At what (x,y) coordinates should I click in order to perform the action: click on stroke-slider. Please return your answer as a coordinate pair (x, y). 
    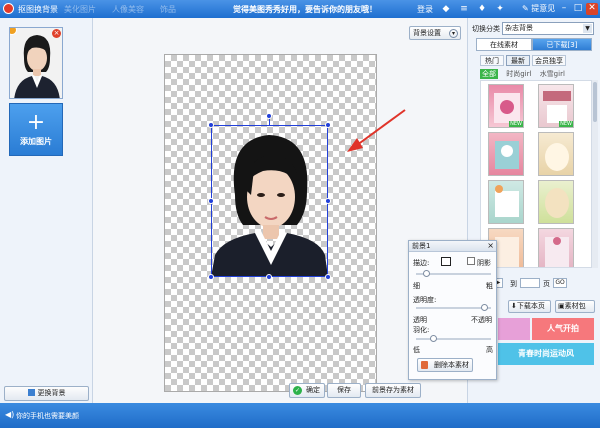
    Looking at the image, I should click on (453, 273).